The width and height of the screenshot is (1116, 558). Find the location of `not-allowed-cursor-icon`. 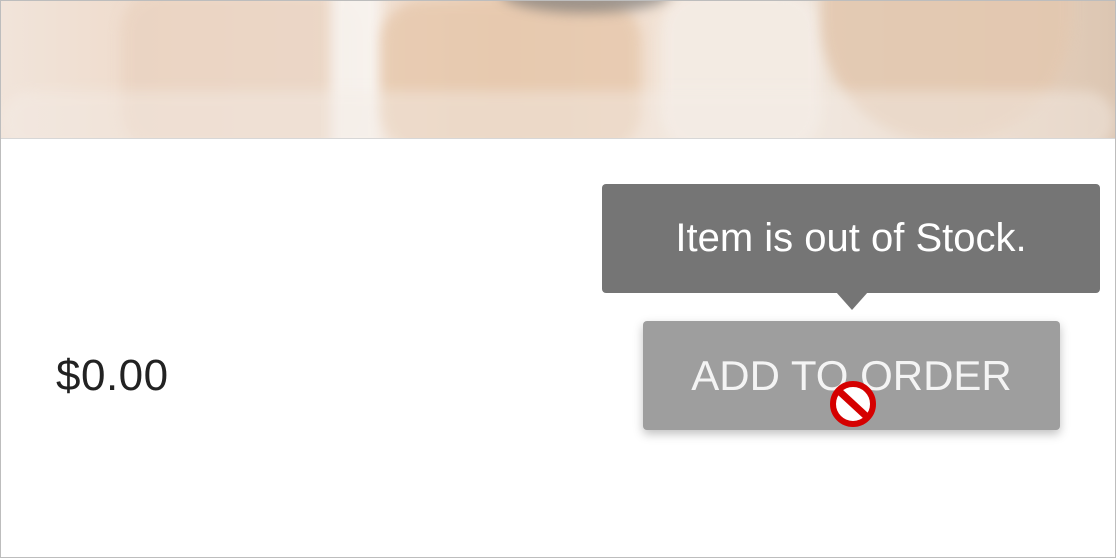

not-allowed-cursor-icon is located at coordinates (853, 404).